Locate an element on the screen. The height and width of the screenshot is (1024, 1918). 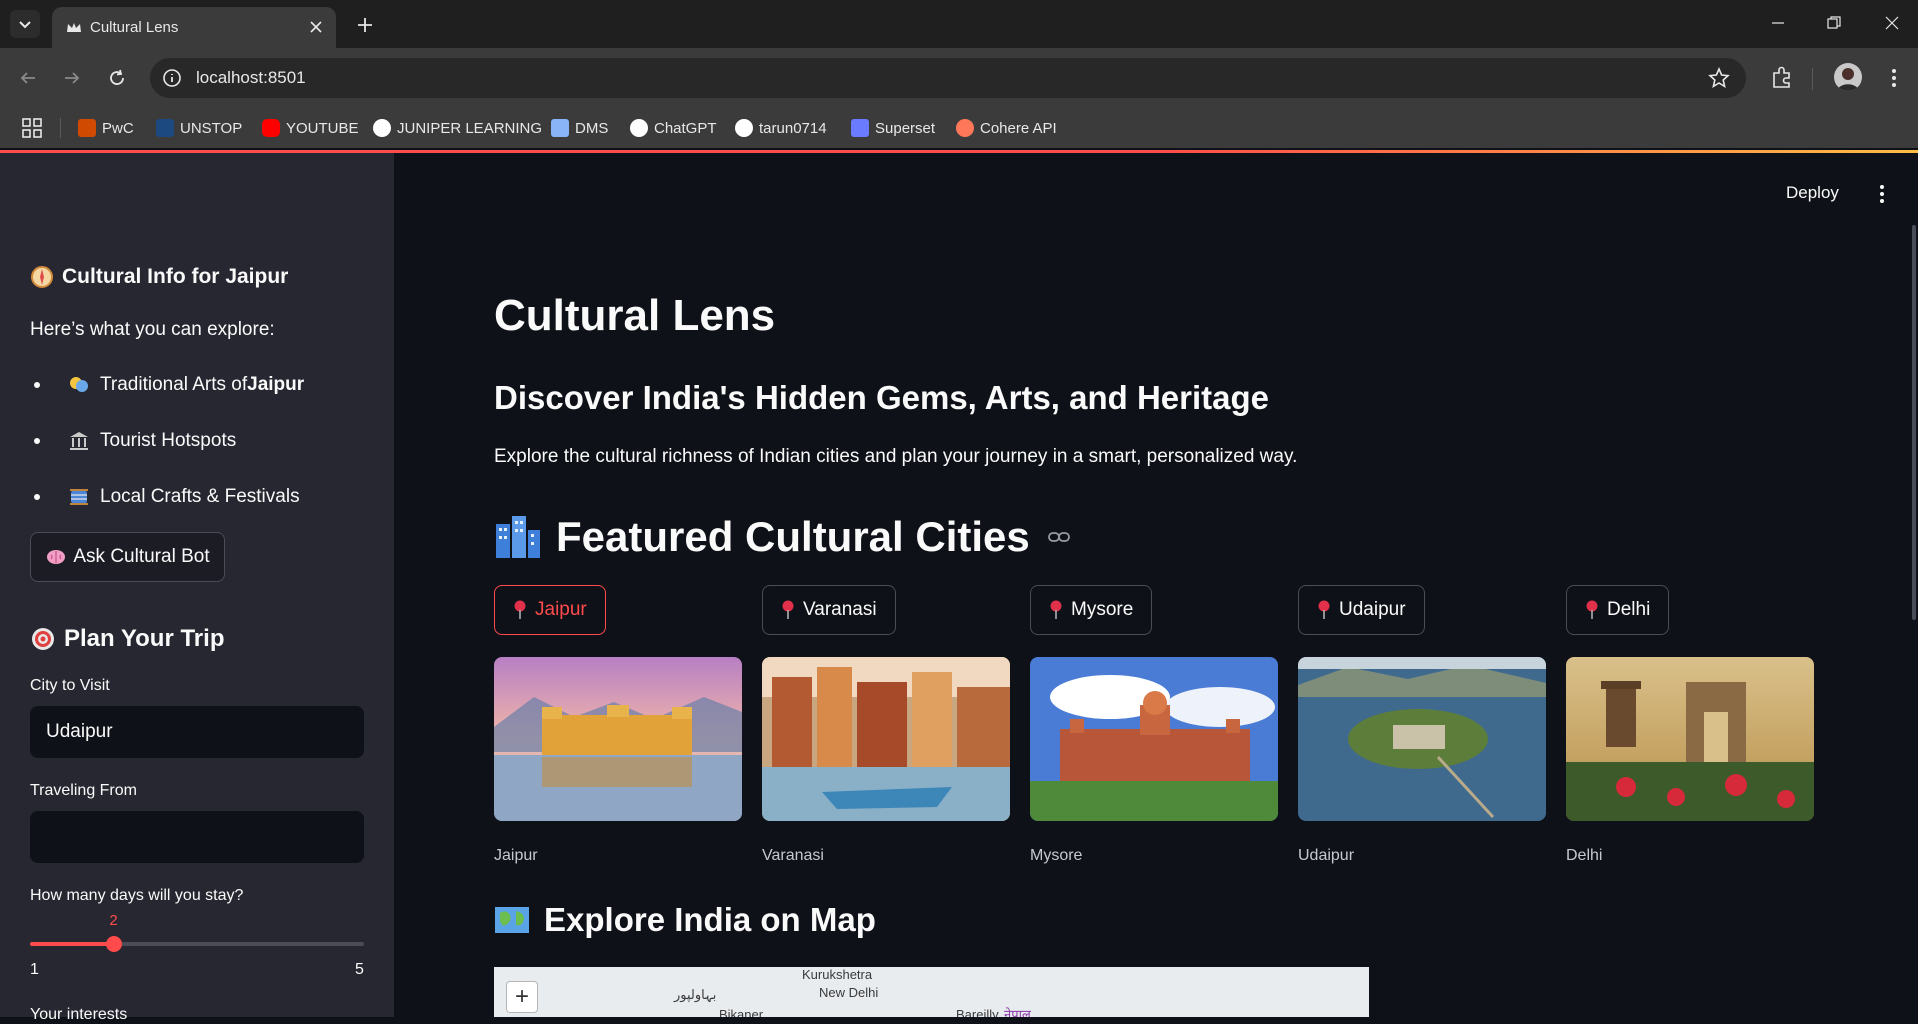
minimize-icon is located at coordinates (1778, 23).